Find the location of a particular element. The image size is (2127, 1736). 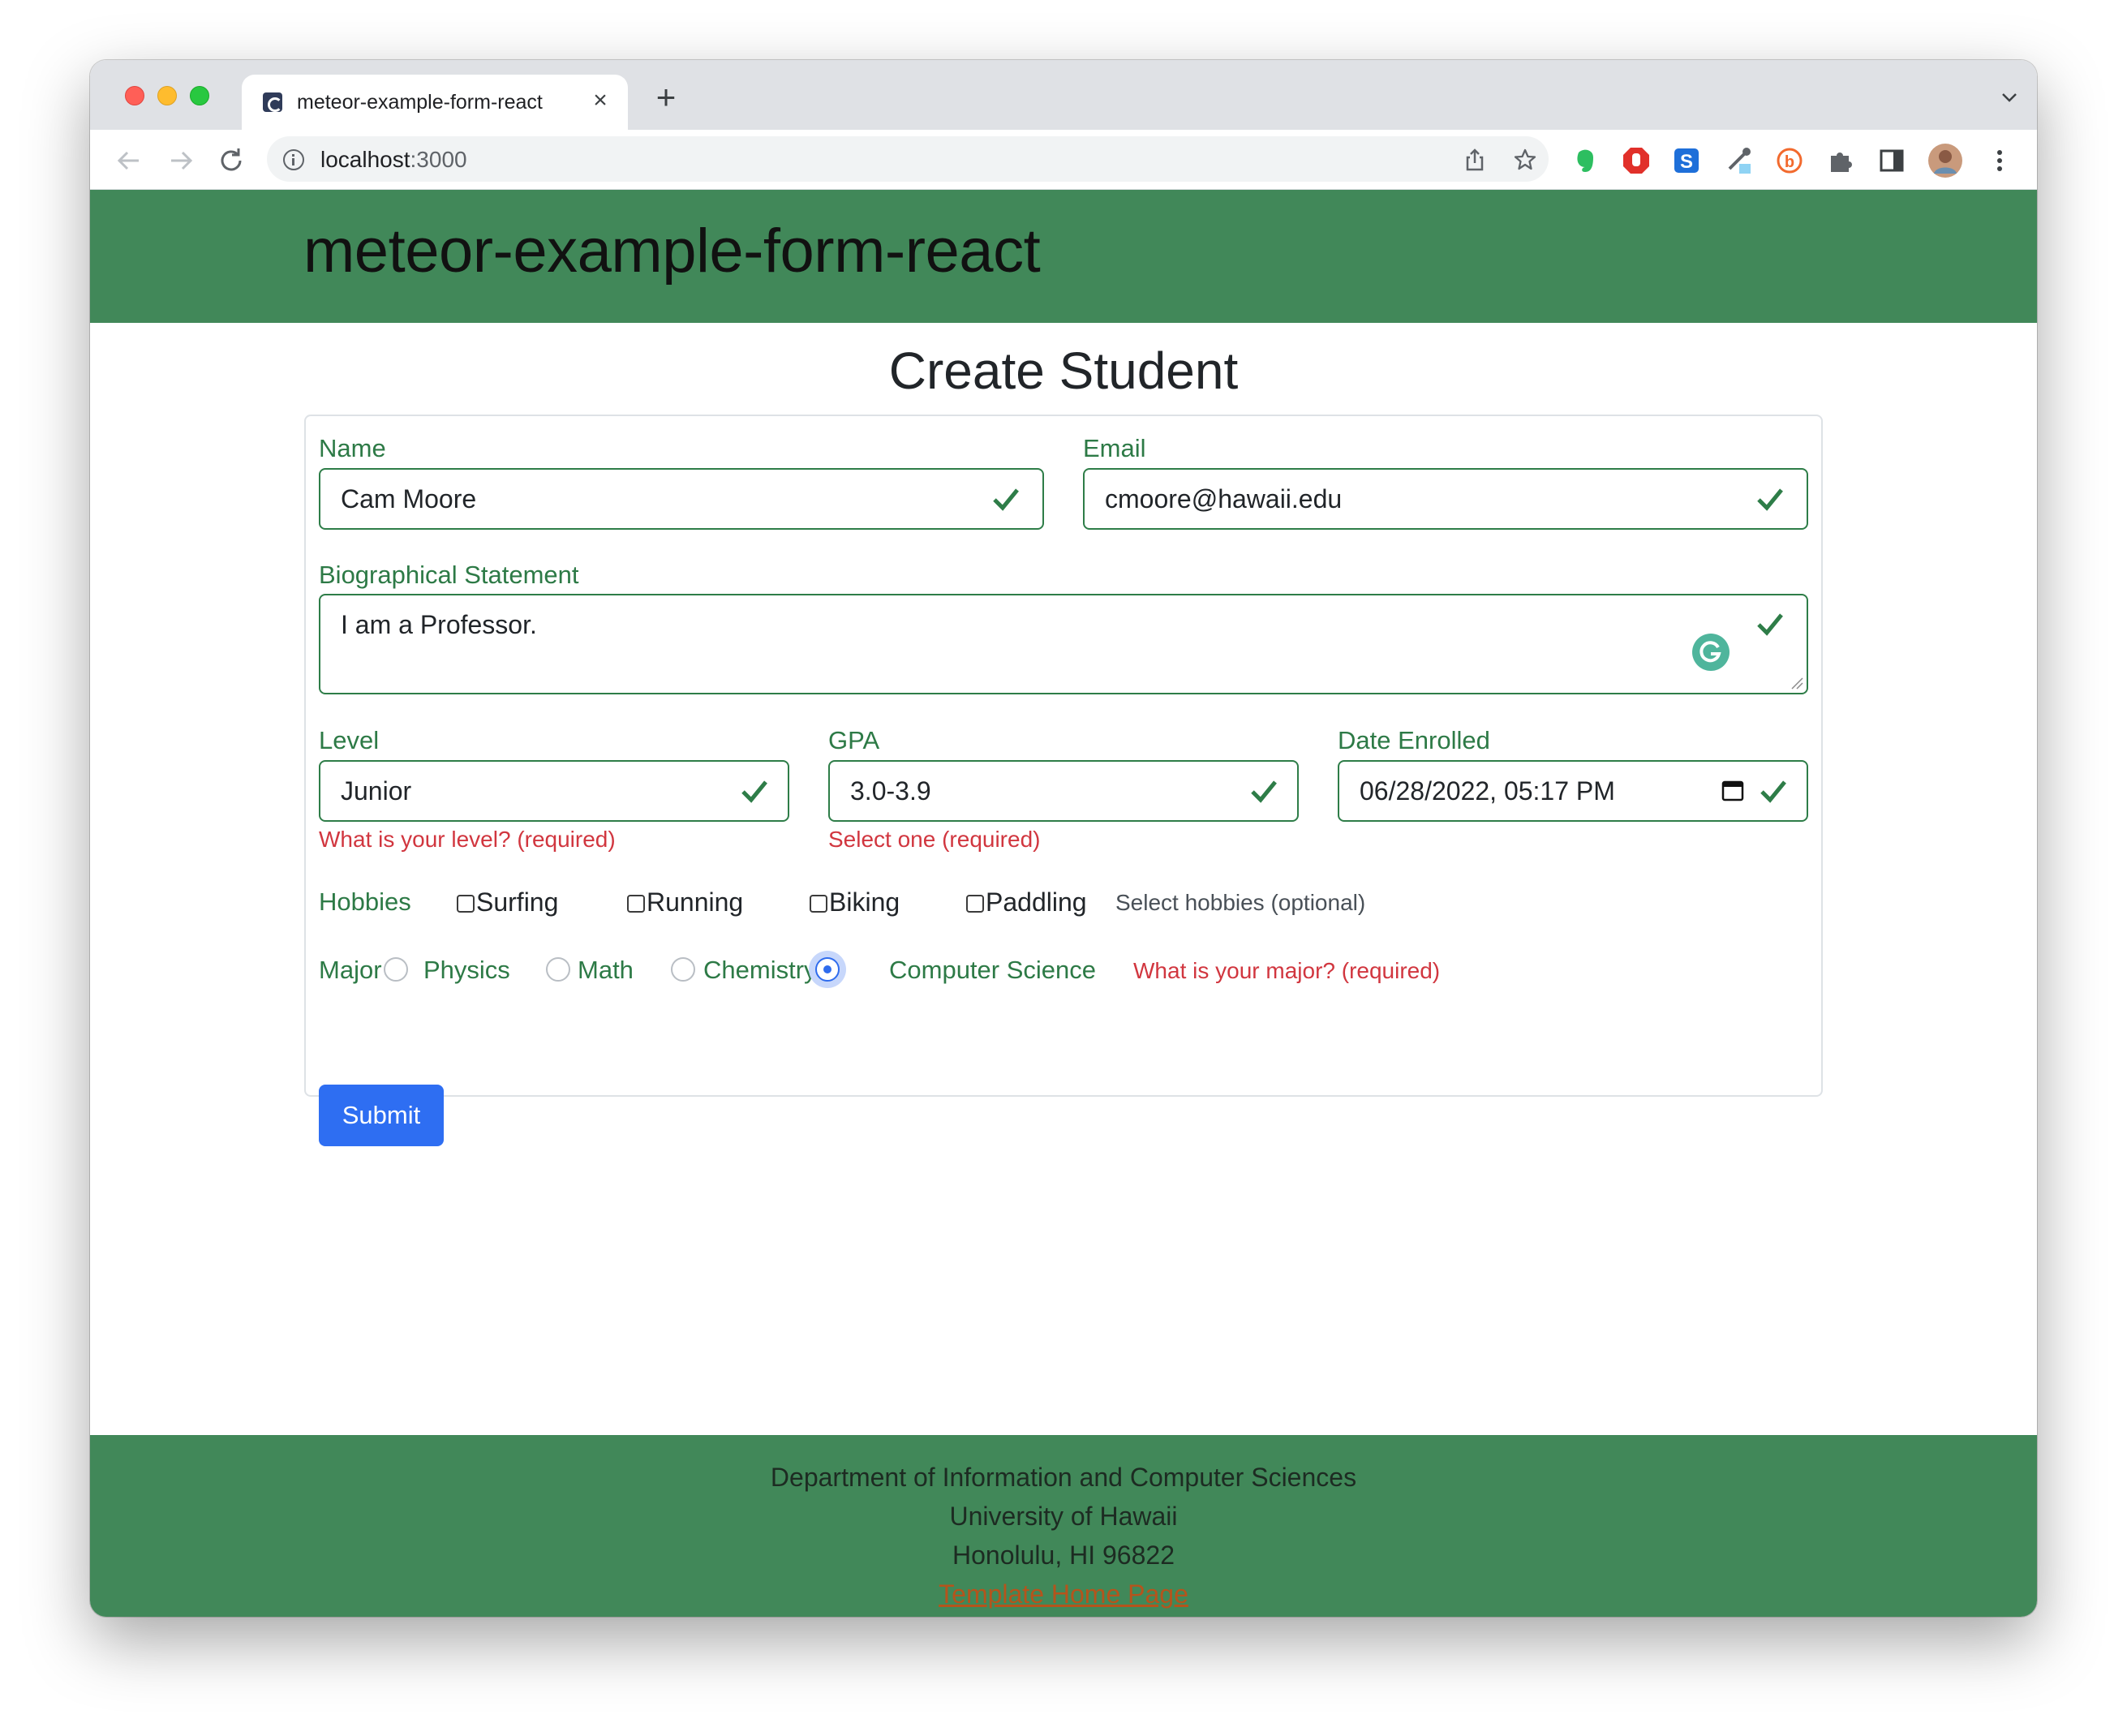

major-label: Major is located at coordinates (350, 970).